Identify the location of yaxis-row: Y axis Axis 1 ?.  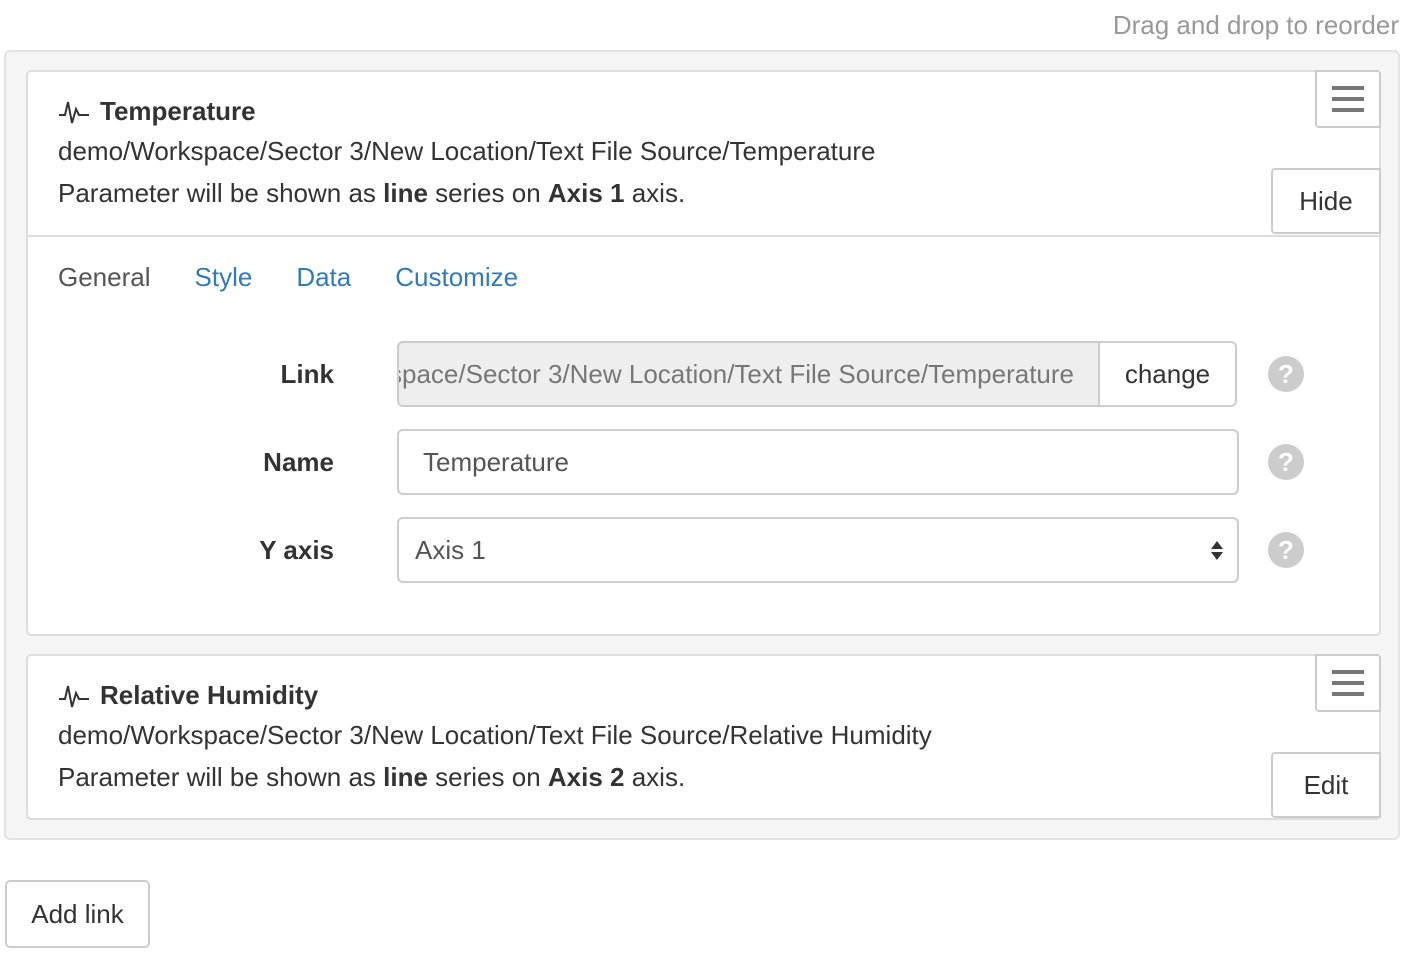
(703, 550).